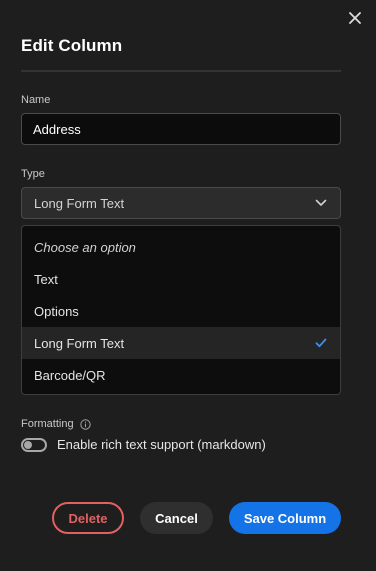 The image size is (376, 571). What do you see at coordinates (181, 375) in the screenshot?
I see `option-barcode-qr: Barcode/QR` at bounding box center [181, 375].